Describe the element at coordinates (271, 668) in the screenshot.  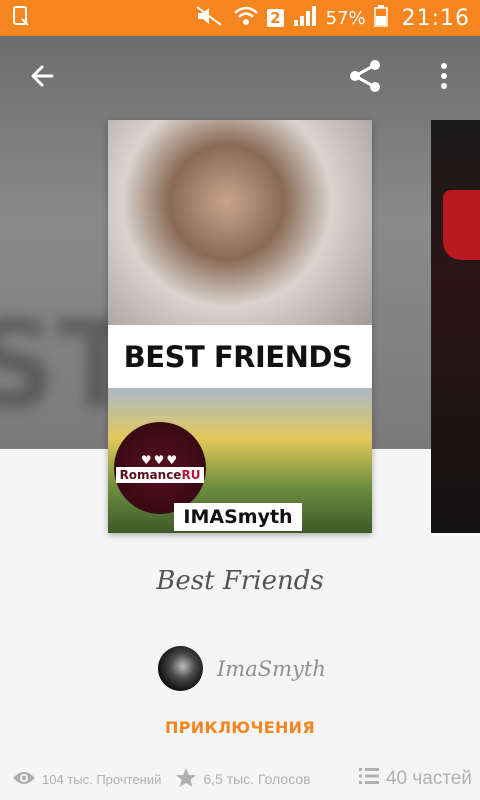
I see `author-name: ImaSmyth` at that location.